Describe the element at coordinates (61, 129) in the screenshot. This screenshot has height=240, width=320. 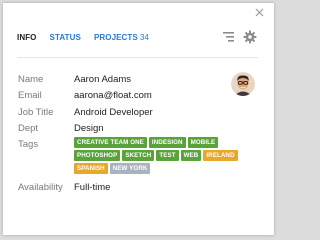
I see `dept-row: Dept Design` at that location.